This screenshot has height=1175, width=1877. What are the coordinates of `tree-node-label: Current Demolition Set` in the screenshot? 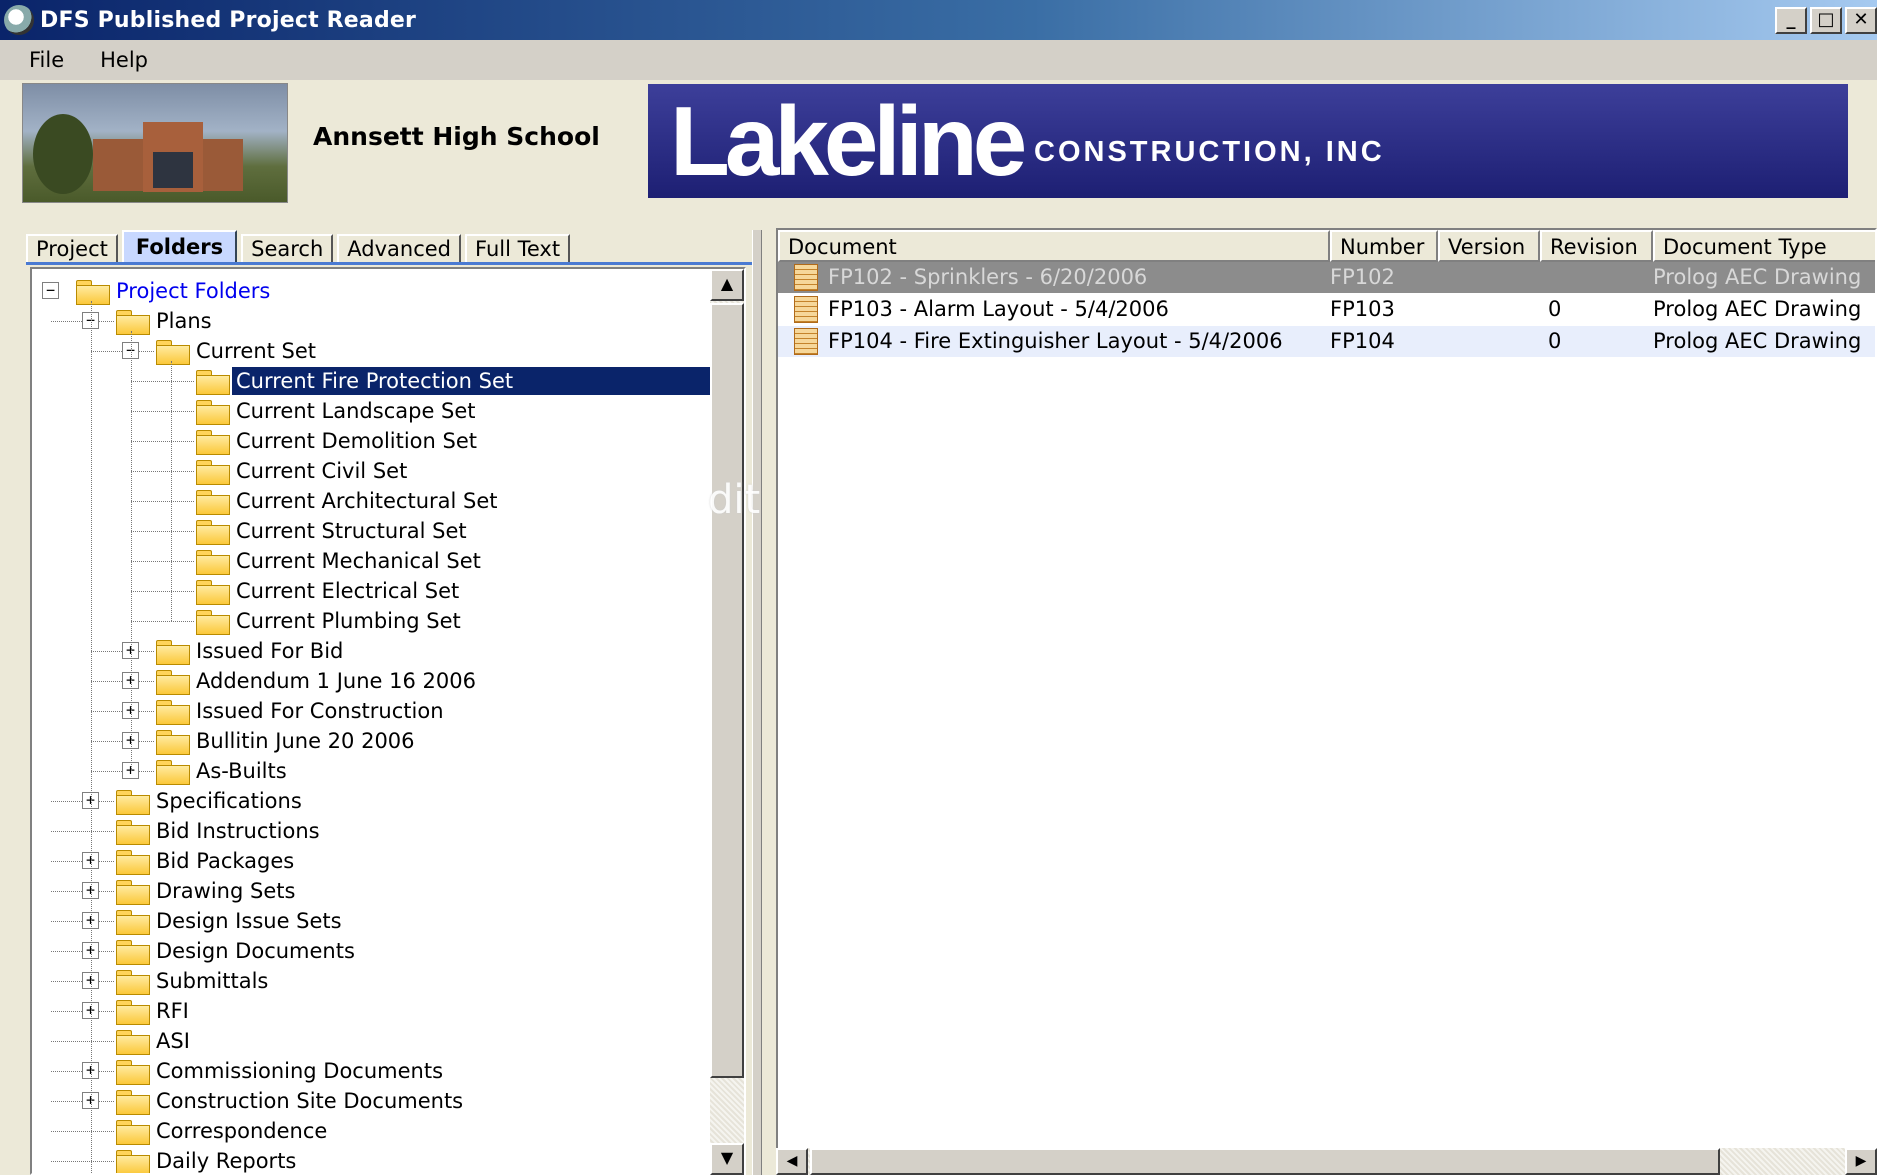 It's located at (356, 441).